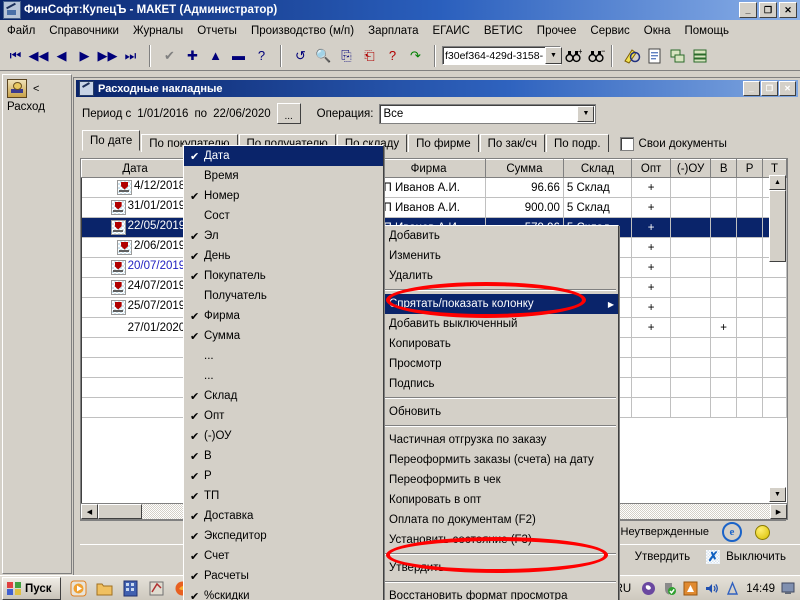 The height and width of the screenshot is (600, 800). What do you see at coordinates (283, 593) in the screenshot?
I see `column-menu-item: ✔ %скидки` at bounding box center [283, 593].